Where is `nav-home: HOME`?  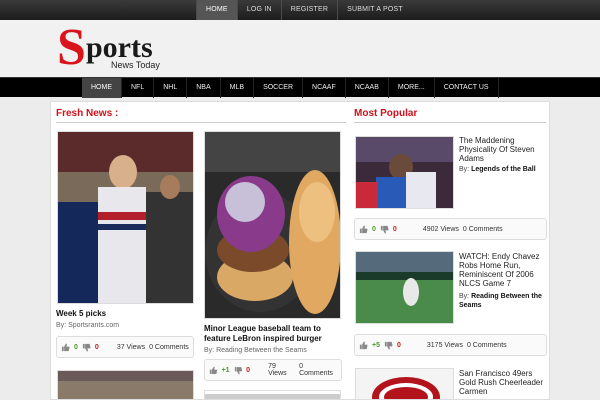 nav-home: HOME is located at coordinates (102, 88).